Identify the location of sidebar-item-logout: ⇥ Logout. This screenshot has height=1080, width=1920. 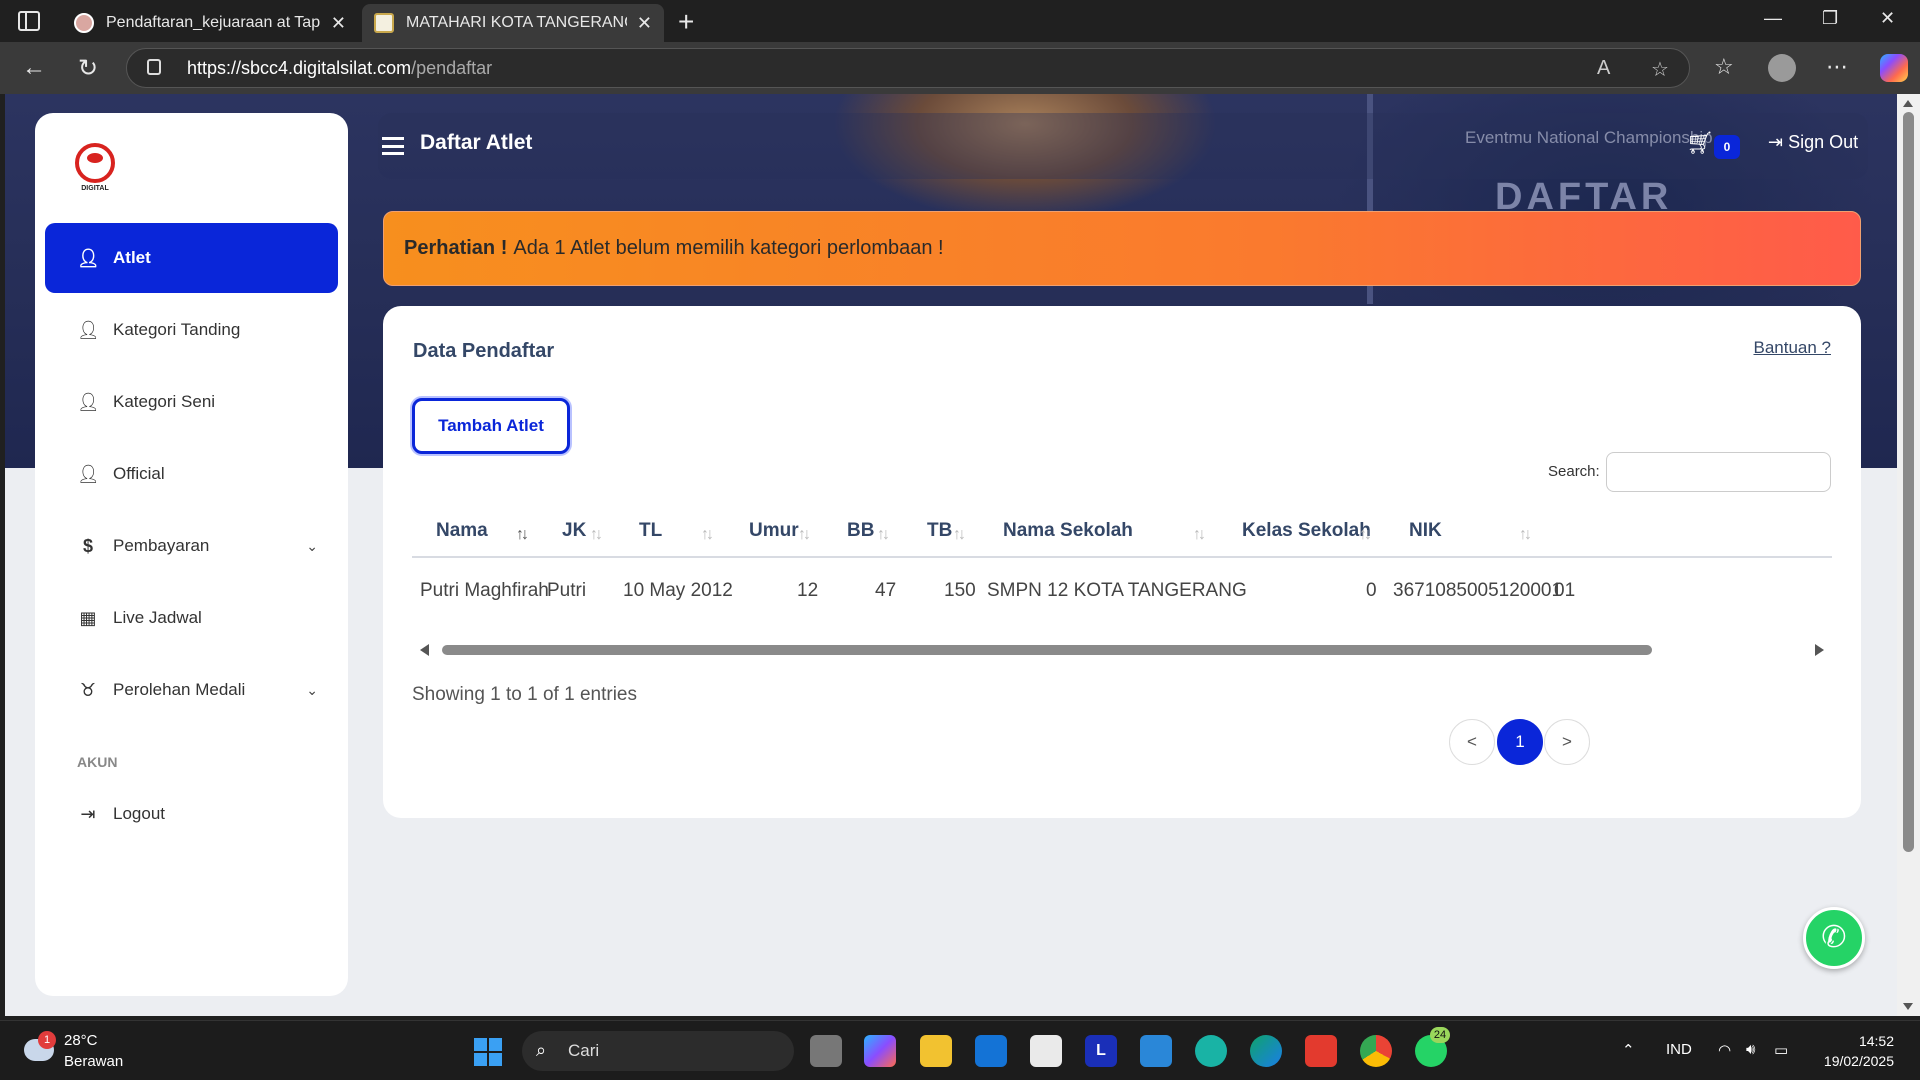
(191, 814).